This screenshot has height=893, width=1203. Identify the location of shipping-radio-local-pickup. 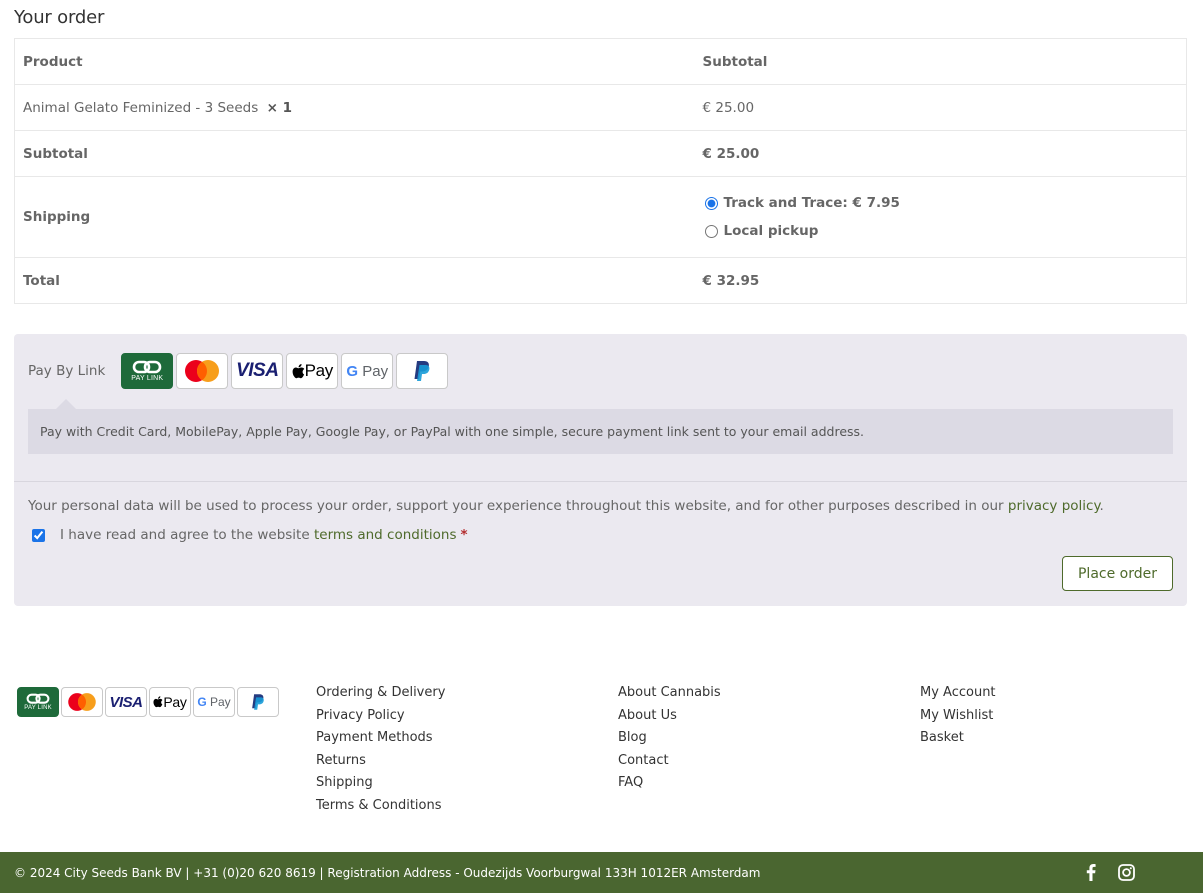
(711, 231).